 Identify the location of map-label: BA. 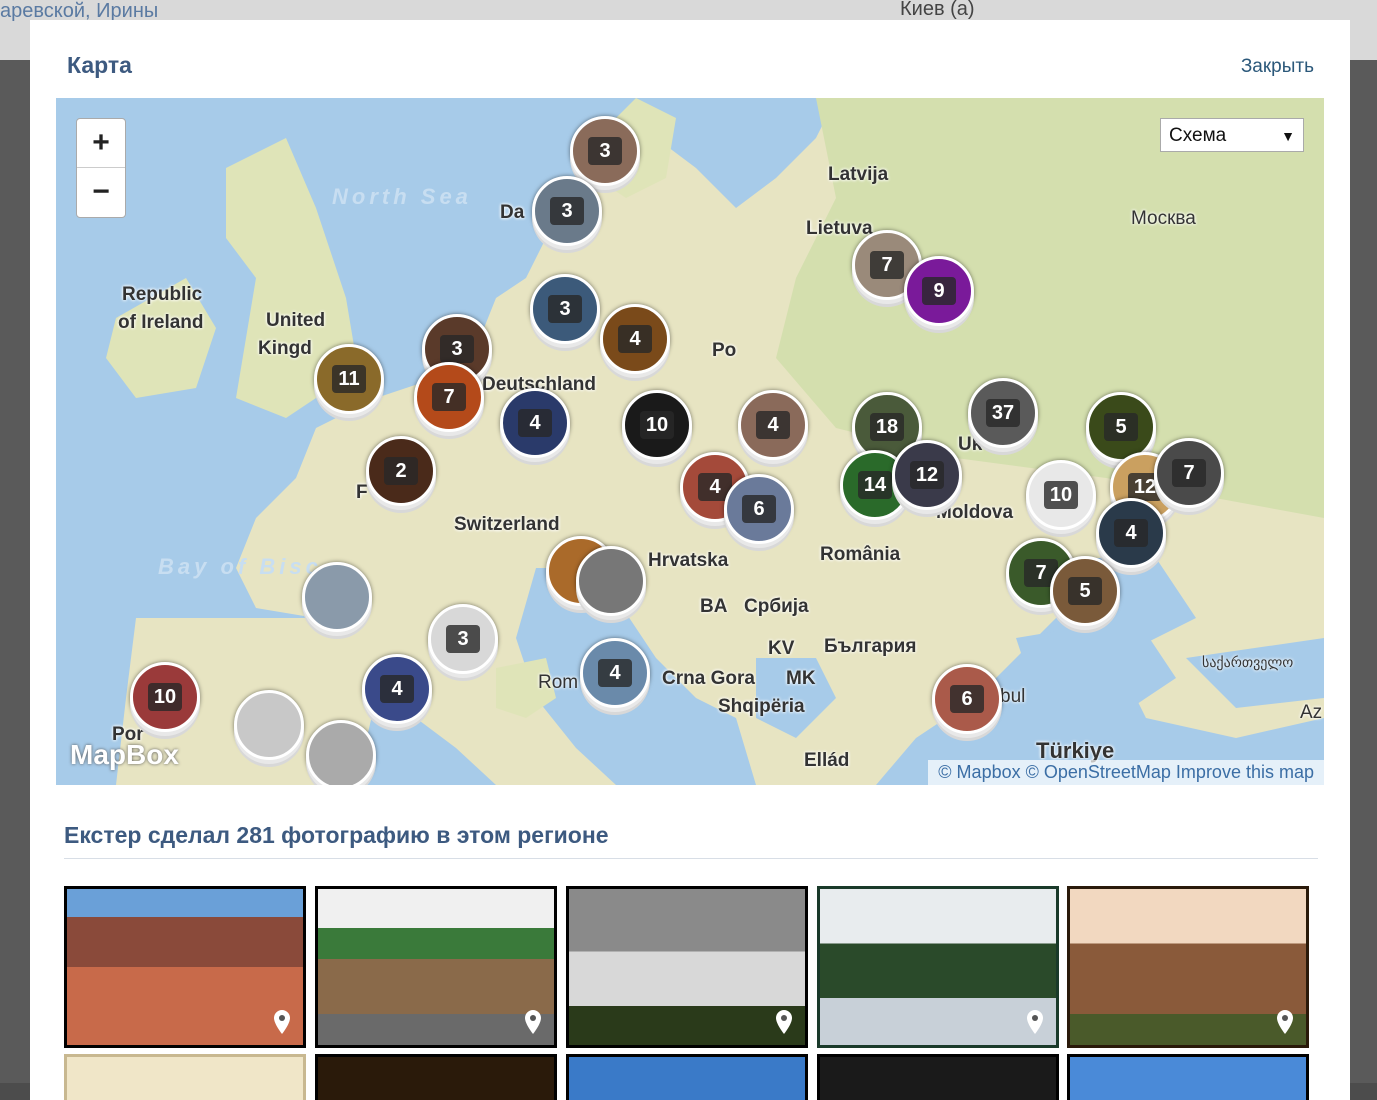
(714, 606).